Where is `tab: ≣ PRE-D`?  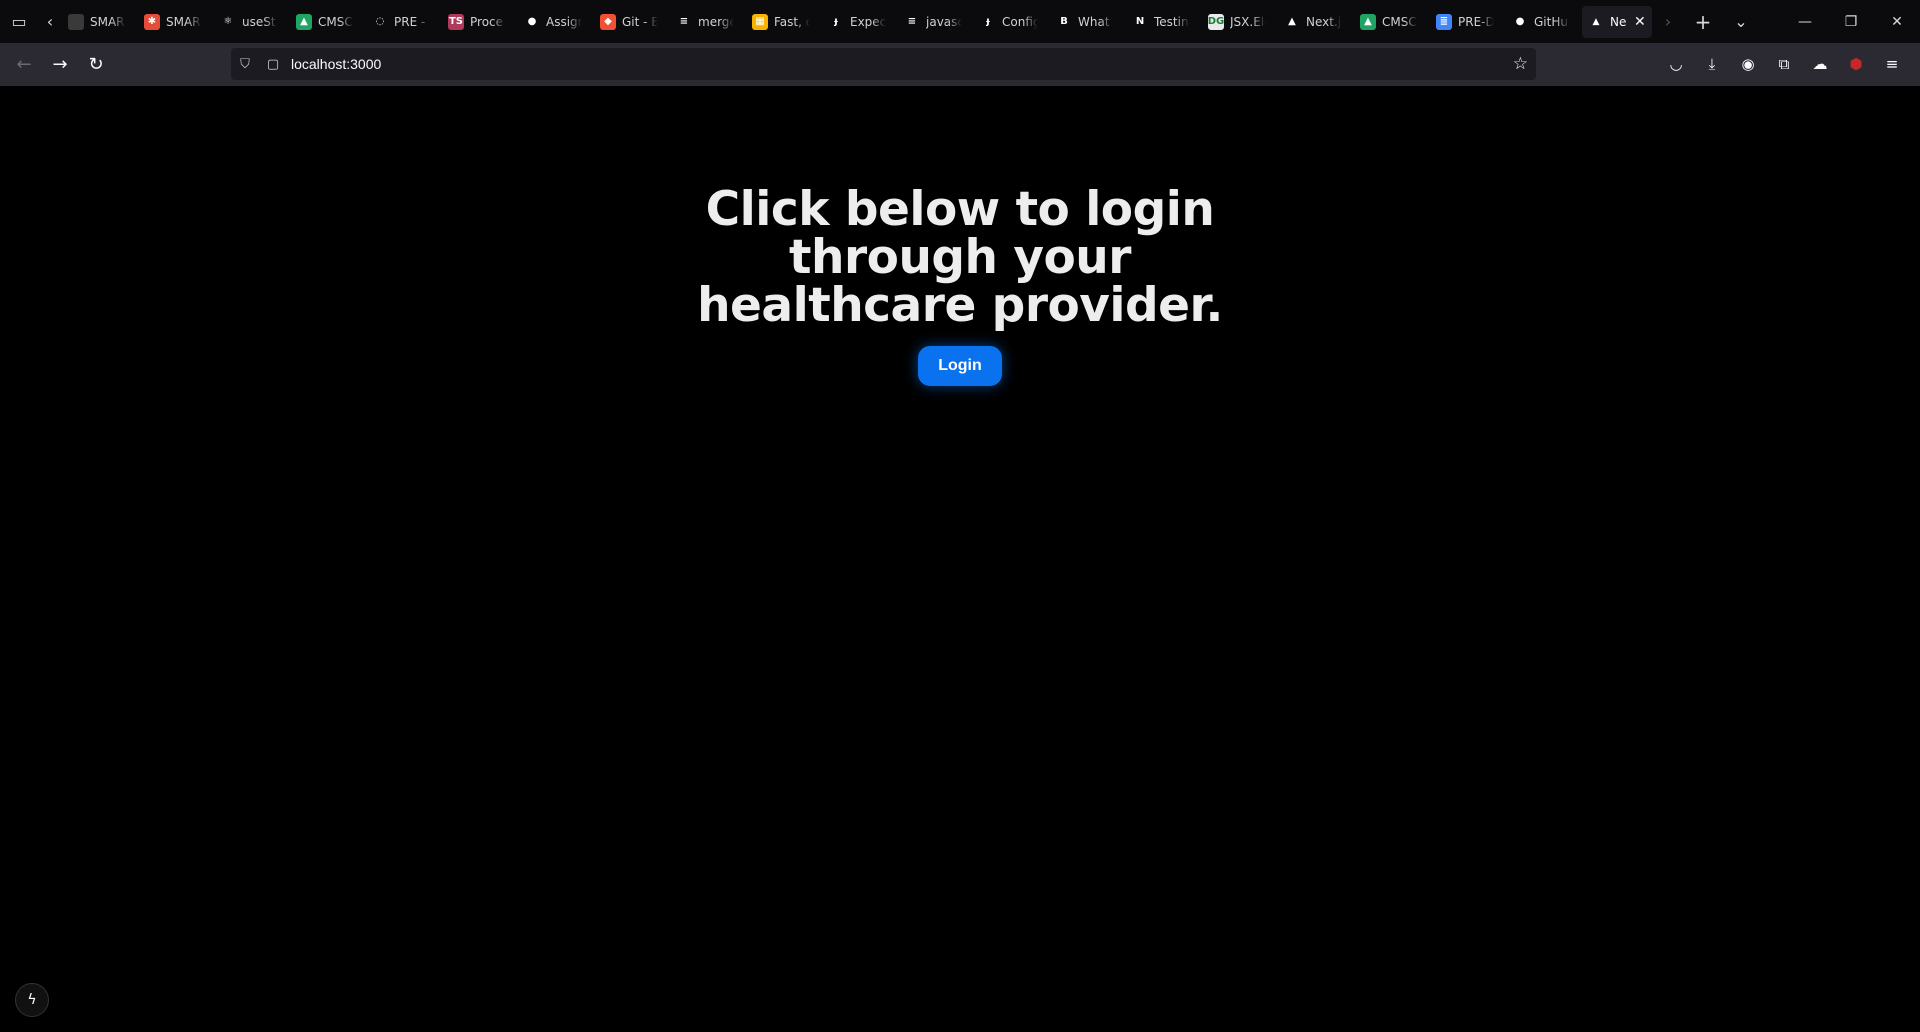 tab: ≣ PRE-D is located at coordinates (1468, 22).